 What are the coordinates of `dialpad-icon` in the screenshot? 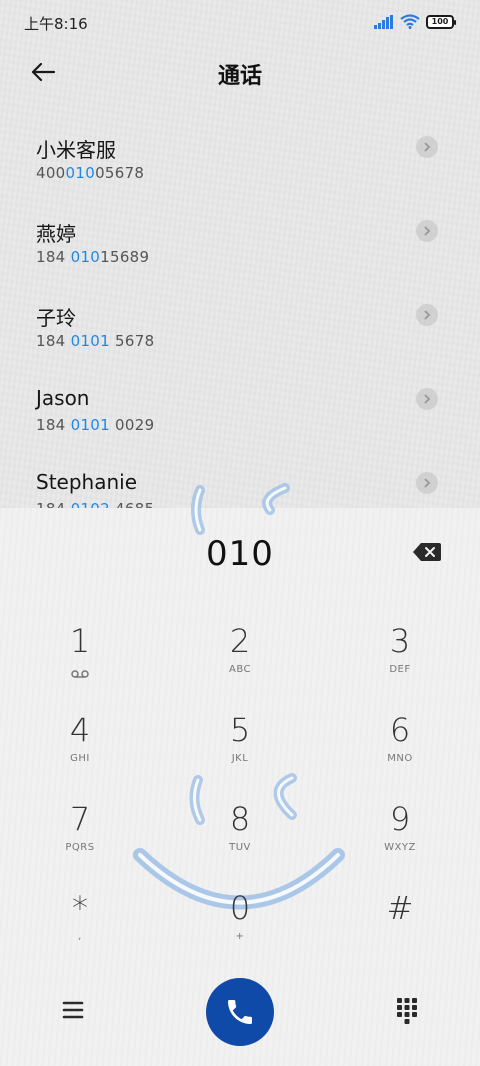 It's located at (407, 1011).